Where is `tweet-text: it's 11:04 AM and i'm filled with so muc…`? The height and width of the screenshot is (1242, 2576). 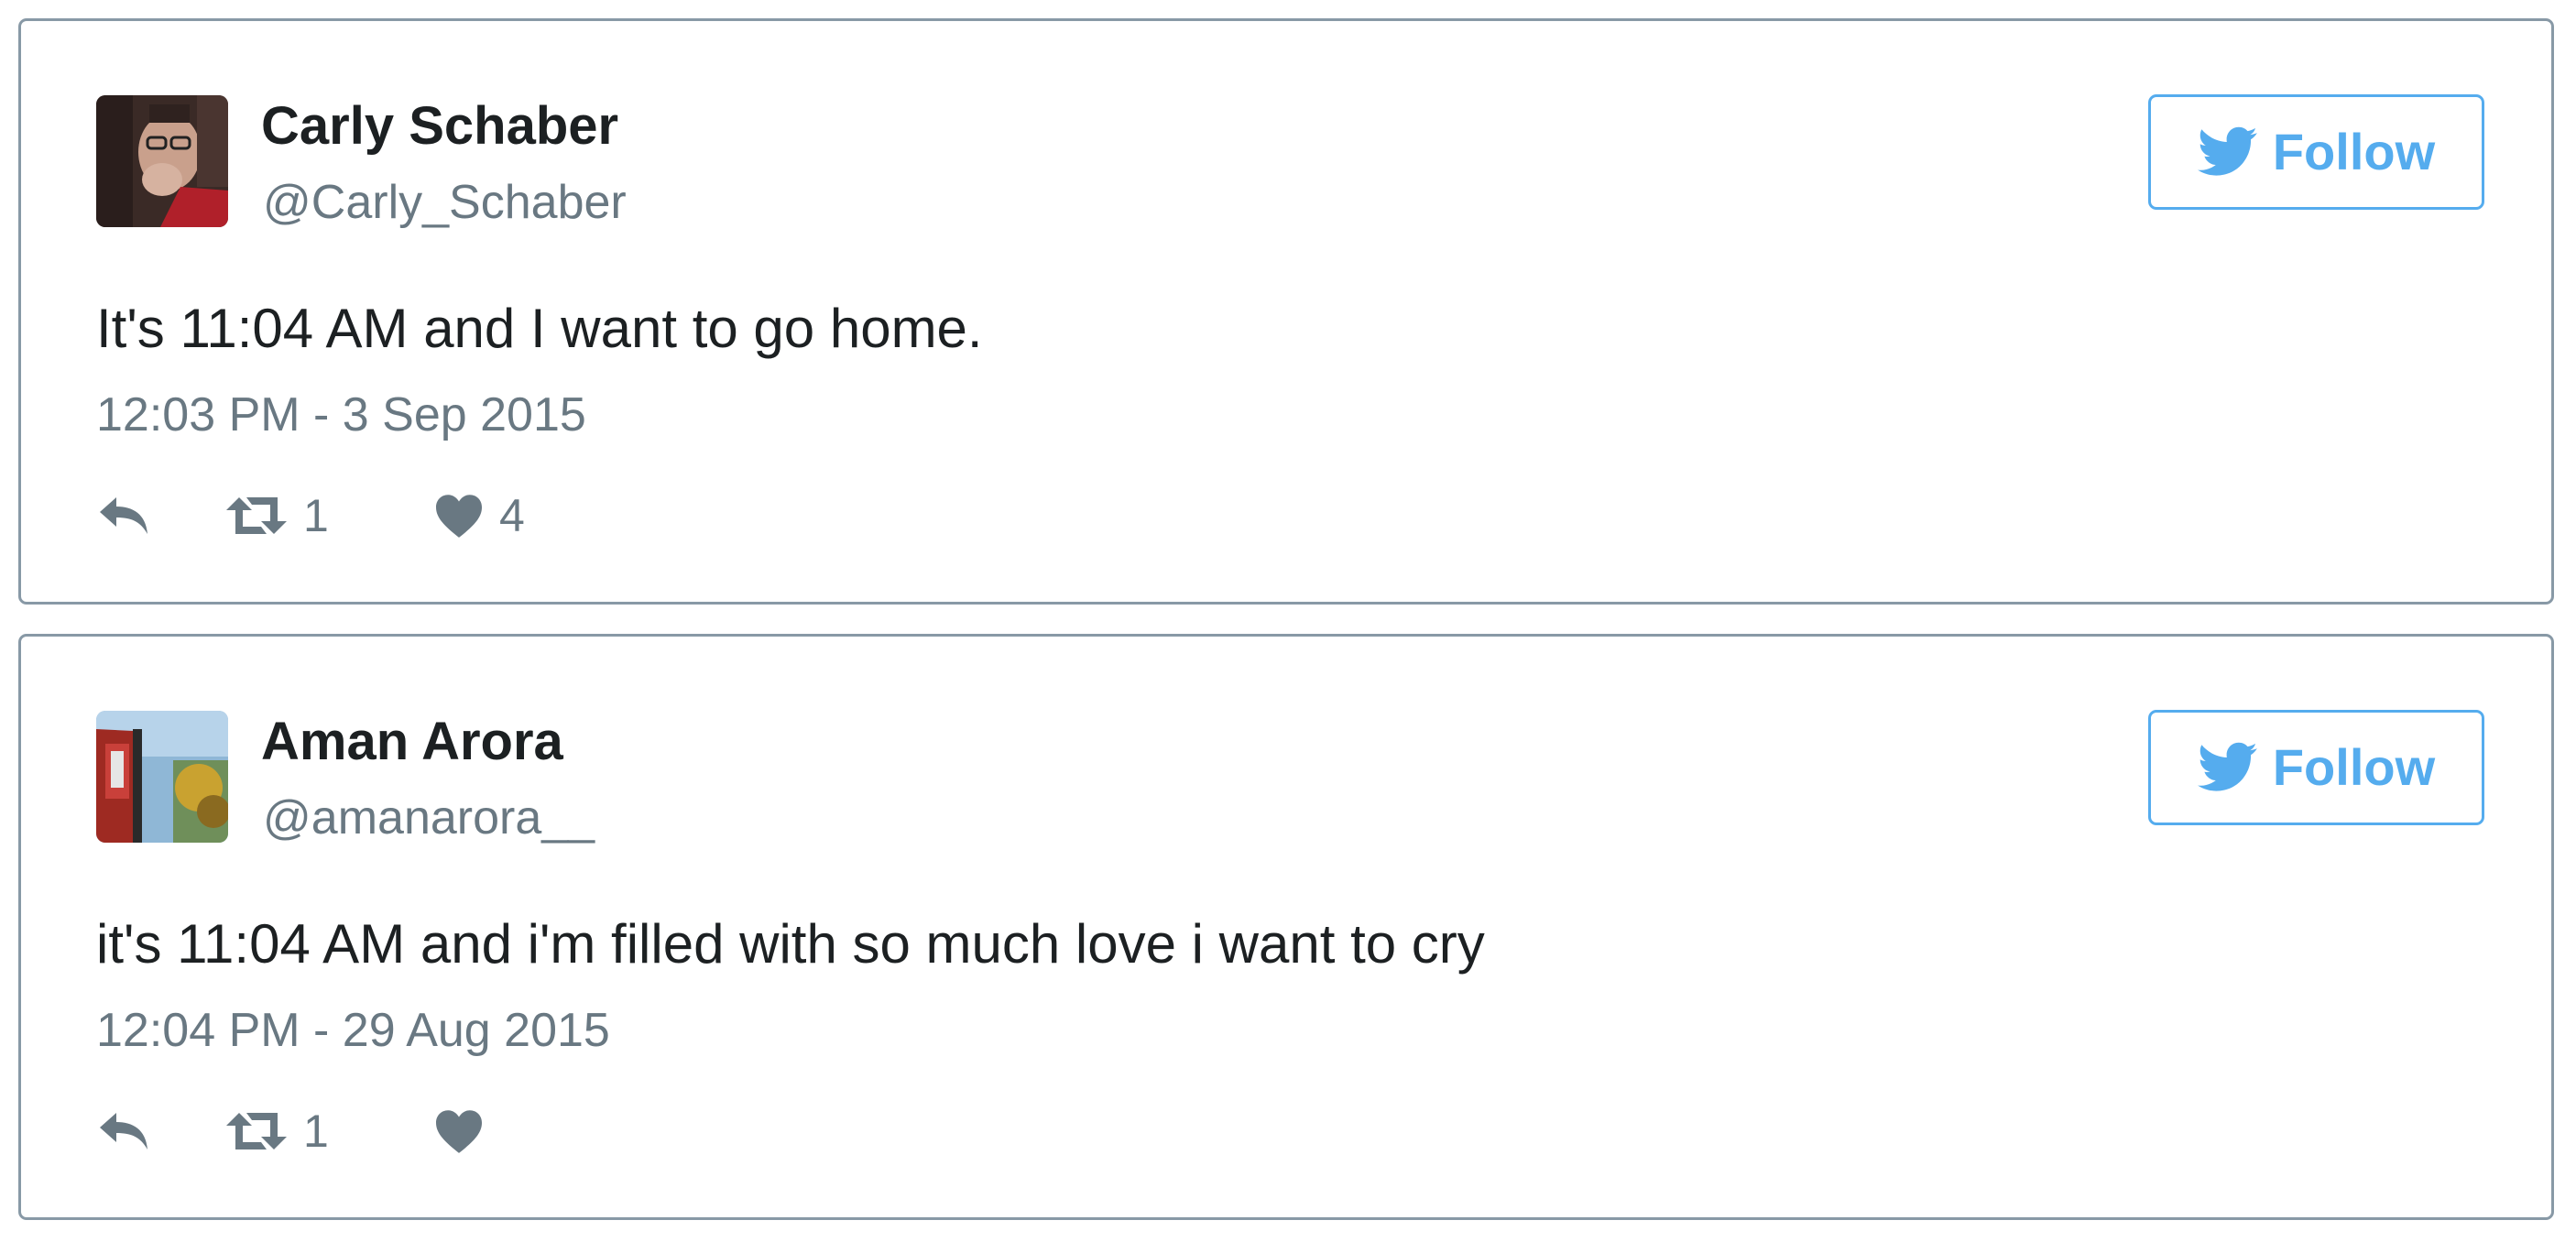
tweet-text: it's 11:04 AM and i'm filled with so muc… is located at coordinates (791, 944).